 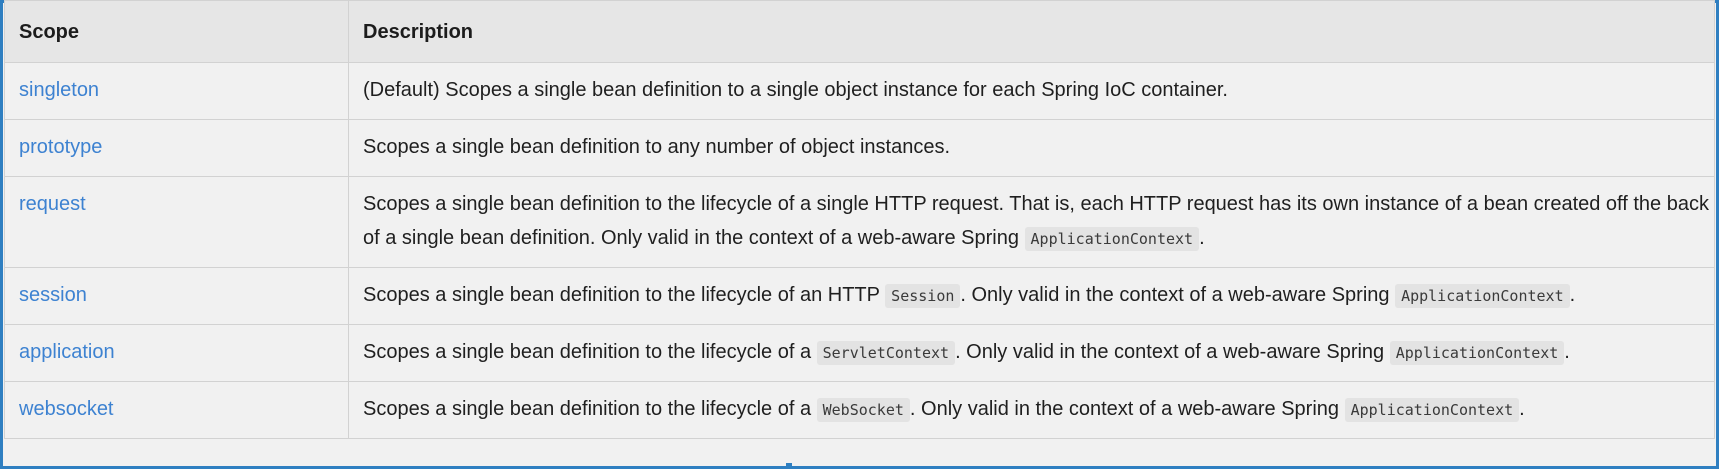 What do you see at coordinates (886, 353) in the screenshot?
I see `inline-code: ServletContext` at bounding box center [886, 353].